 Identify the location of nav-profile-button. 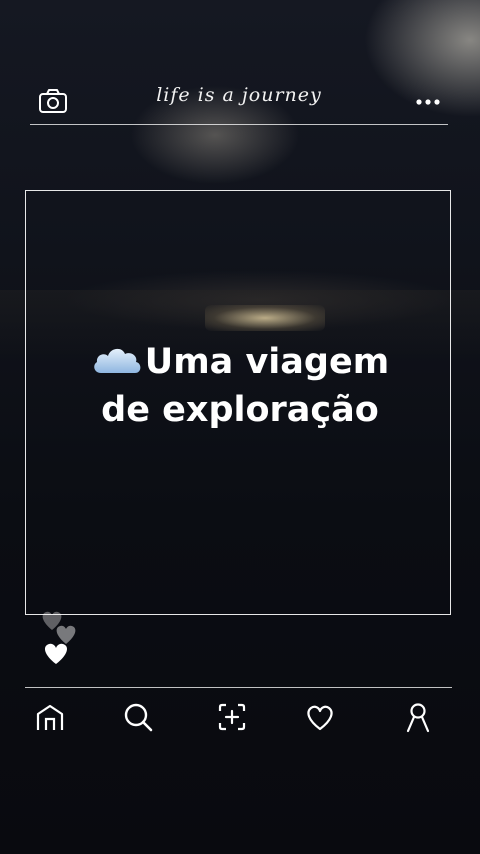
(418, 717).